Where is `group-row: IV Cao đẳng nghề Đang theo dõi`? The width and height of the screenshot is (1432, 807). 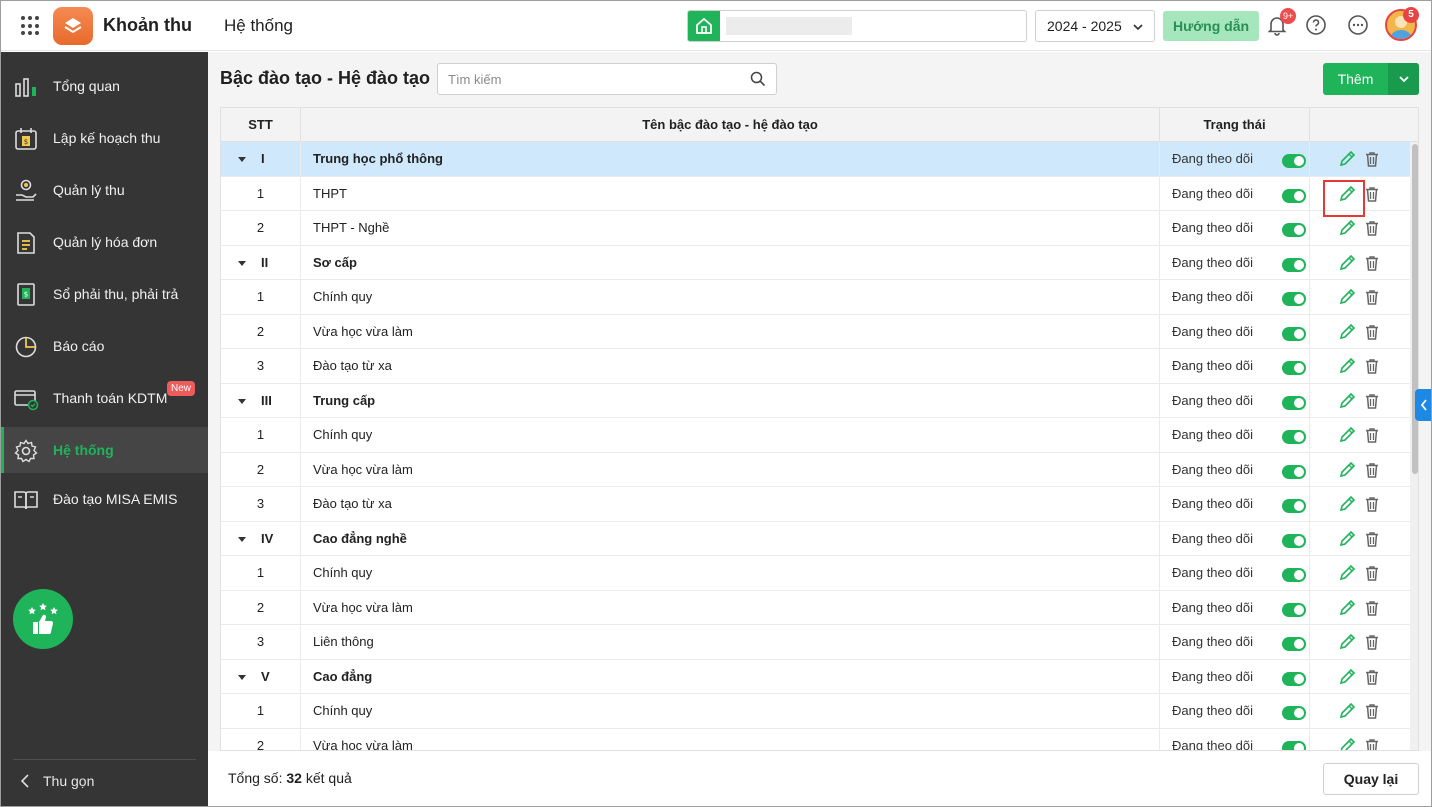 group-row: IV Cao đẳng nghề Đang theo dõi is located at coordinates (815, 538).